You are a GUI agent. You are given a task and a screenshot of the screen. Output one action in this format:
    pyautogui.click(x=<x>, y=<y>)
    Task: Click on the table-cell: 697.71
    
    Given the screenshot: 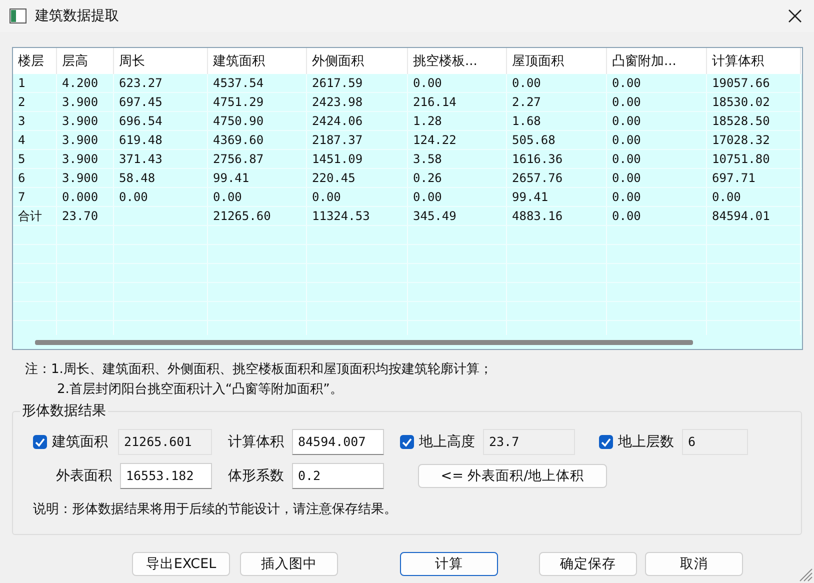 What is the action you would take?
    pyautogui.click(x=754, y=178)
    